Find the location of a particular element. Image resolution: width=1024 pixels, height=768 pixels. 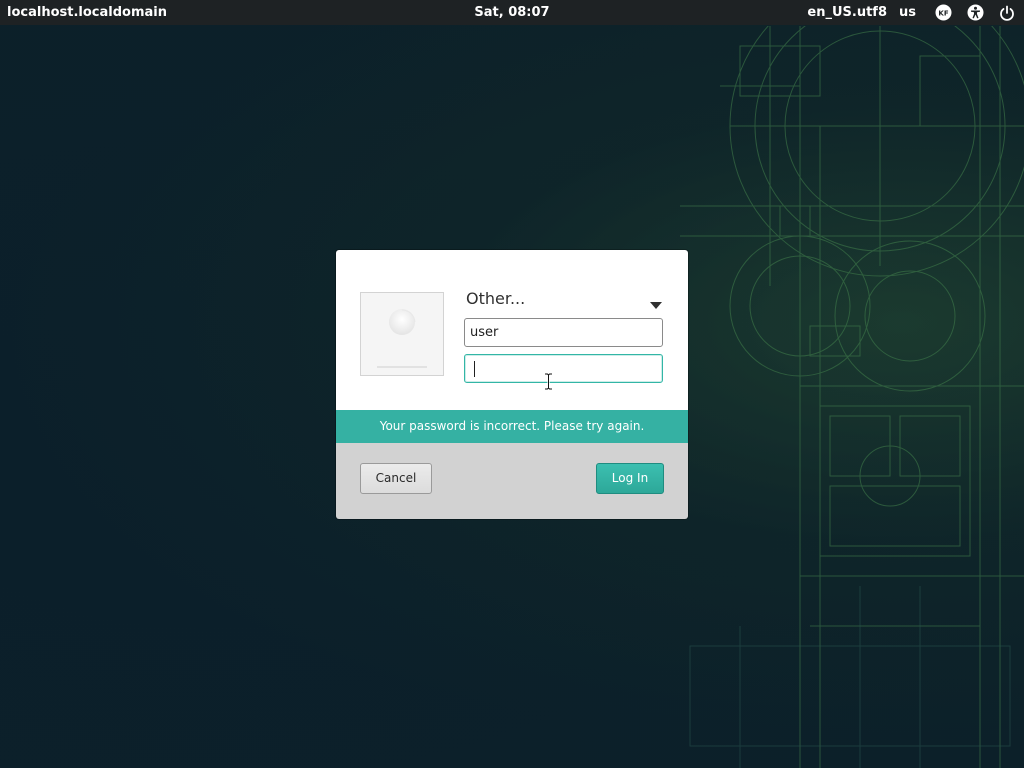

login-button: Log In is located at coordinates (630, 478).